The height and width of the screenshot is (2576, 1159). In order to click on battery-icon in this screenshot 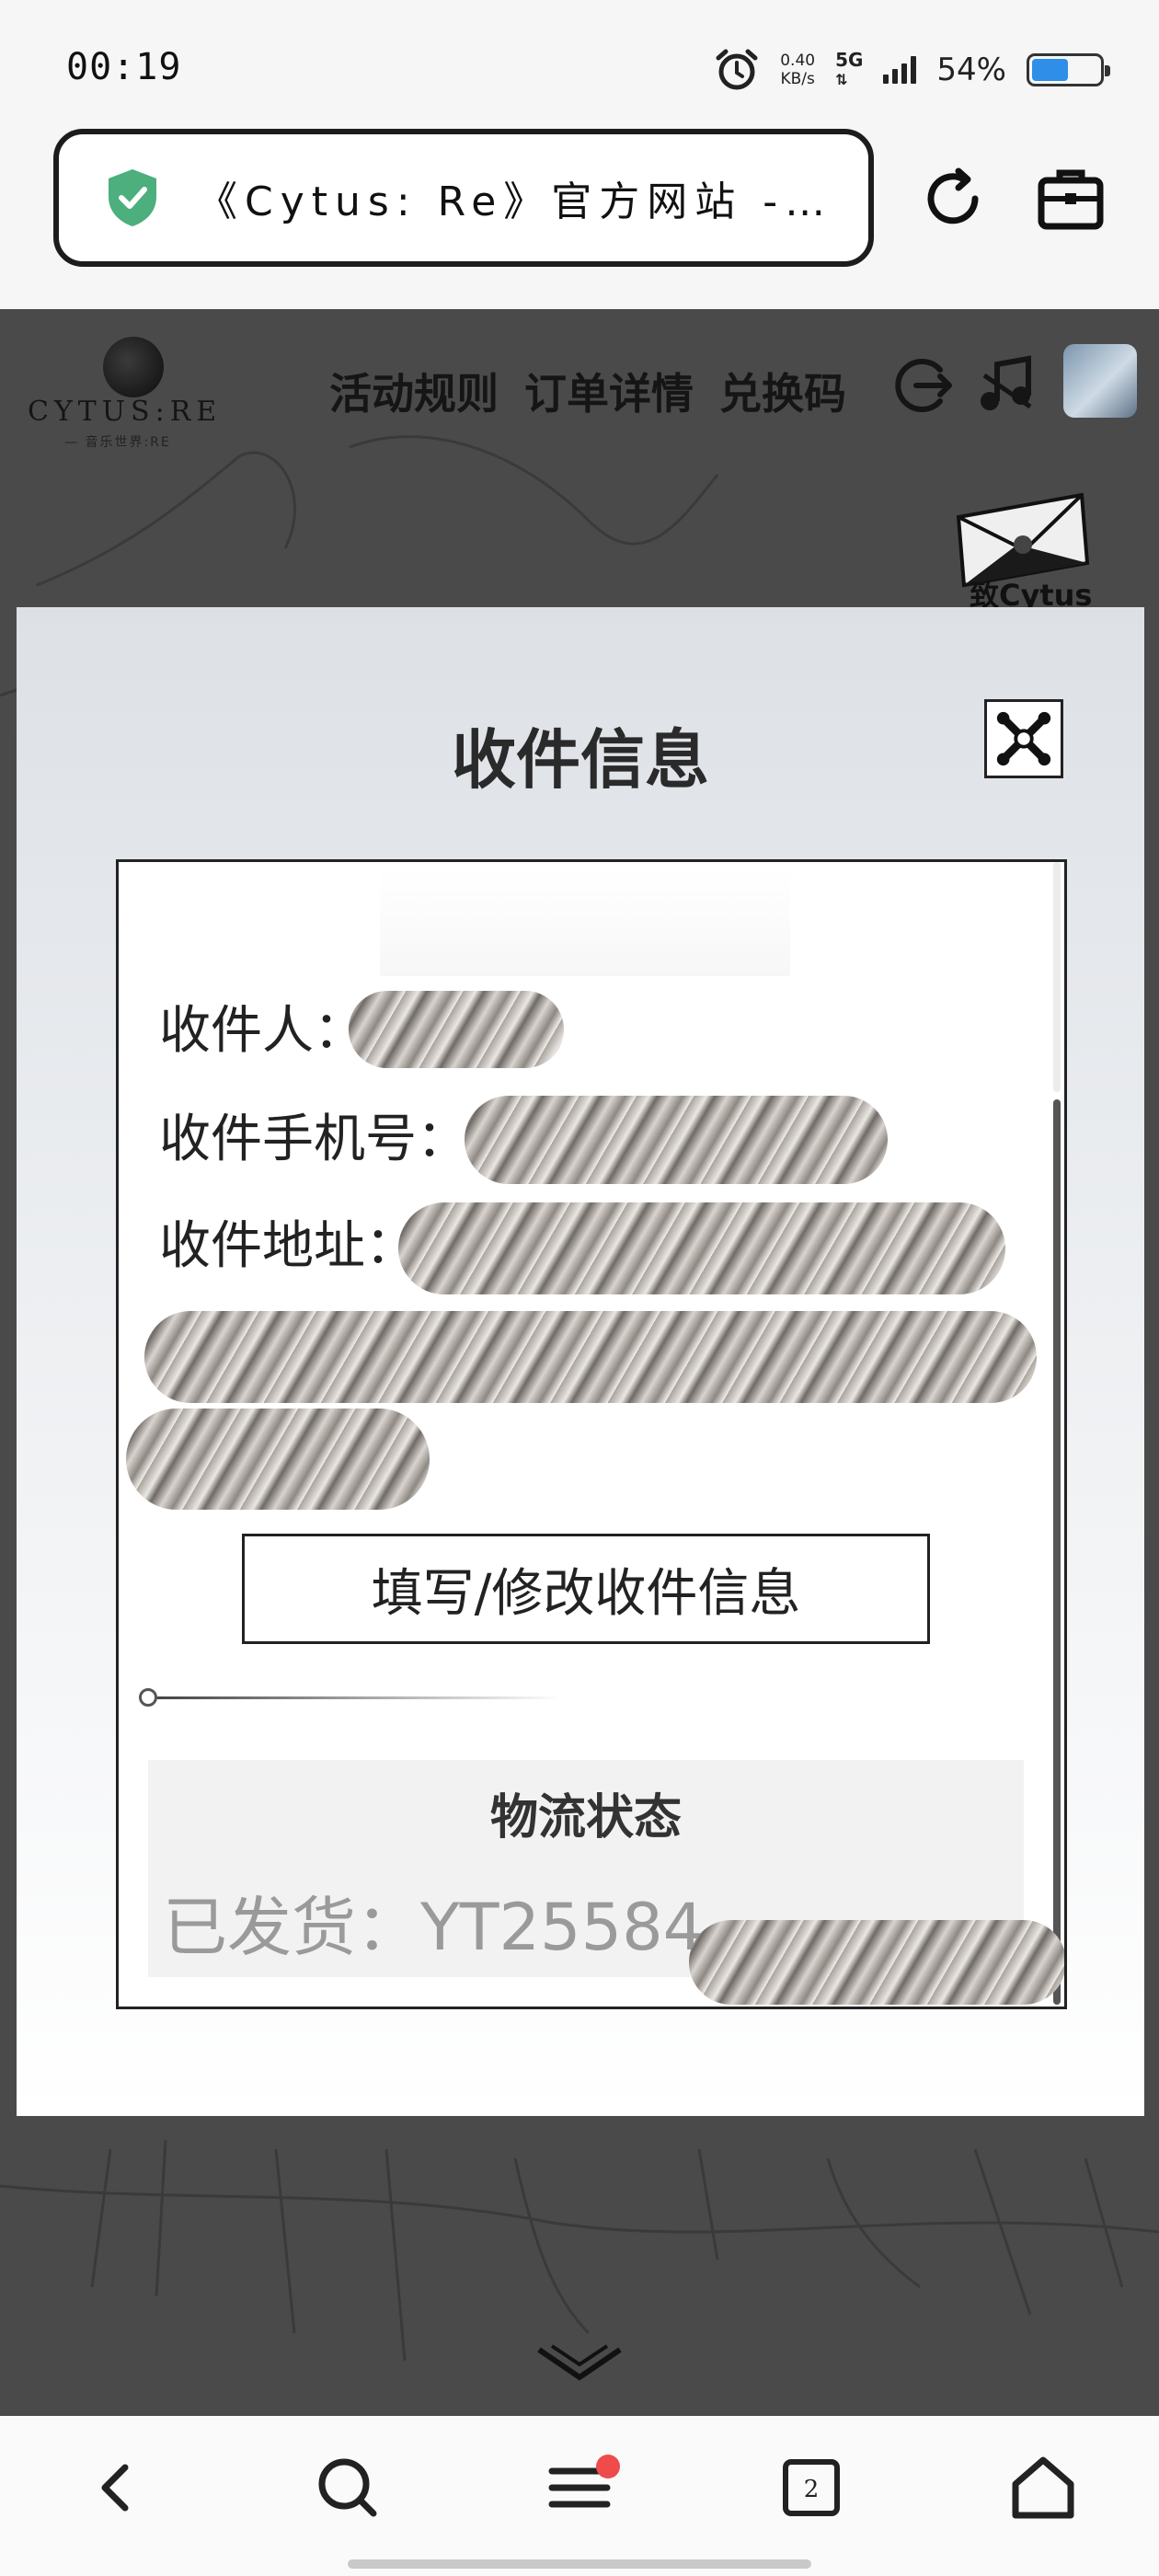, I will do `click(1068, 69)`.